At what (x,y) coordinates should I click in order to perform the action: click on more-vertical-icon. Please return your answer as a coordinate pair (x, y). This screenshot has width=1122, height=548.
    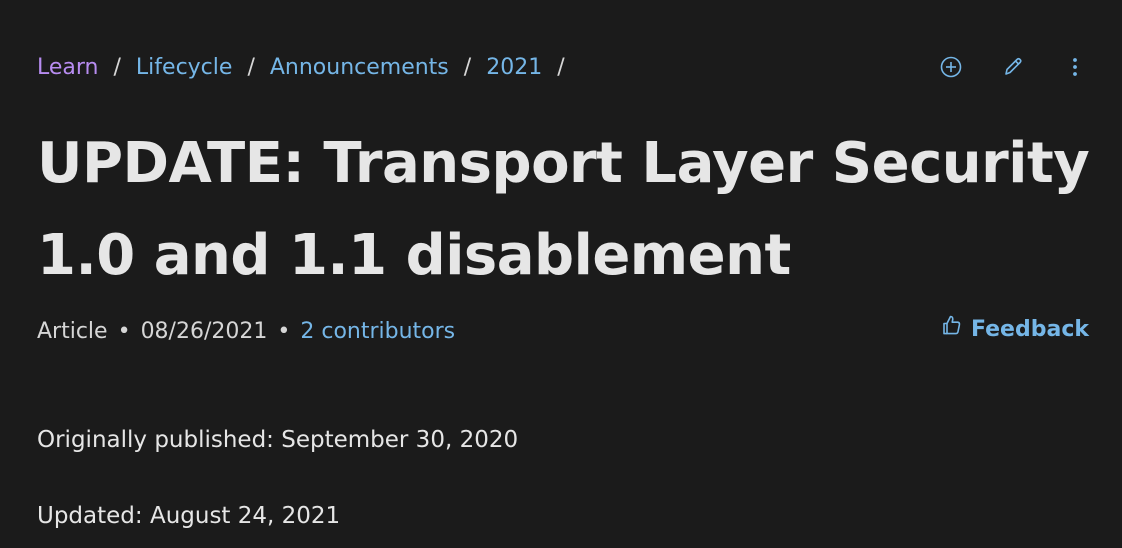
    Looking at the image, I should click on (1075, 67).